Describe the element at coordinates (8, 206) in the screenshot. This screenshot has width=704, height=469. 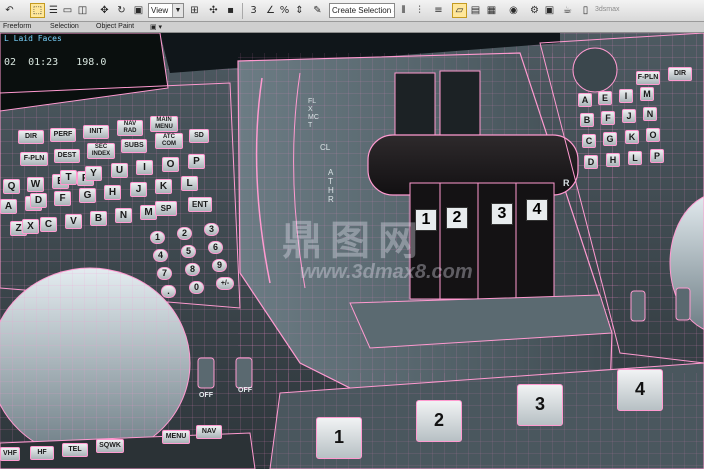
I see `key-a: A` at that location.